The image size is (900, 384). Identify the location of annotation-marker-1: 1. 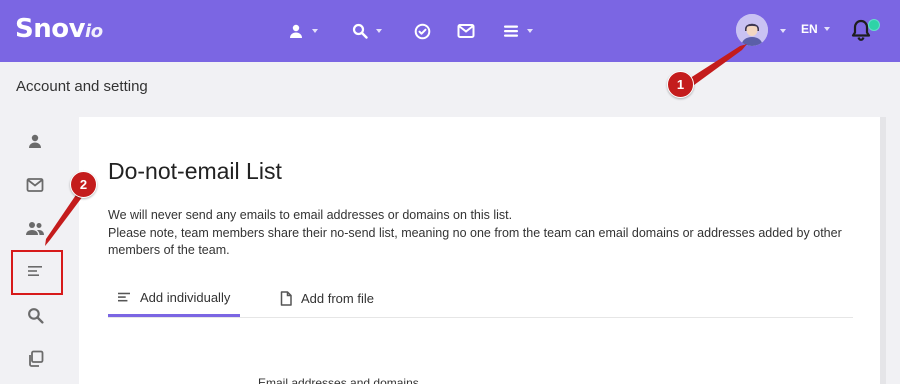
(680, 84).